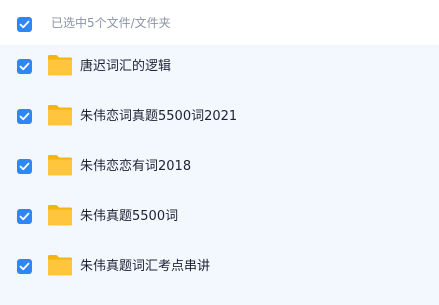 Image resolution: width=439 pixels, height=305 pixels. What do you see at coordinates (126, 66) in the screenshot?
I see `item-name: 唐迟词汇的逻辑` at bounding box center [126, 66].